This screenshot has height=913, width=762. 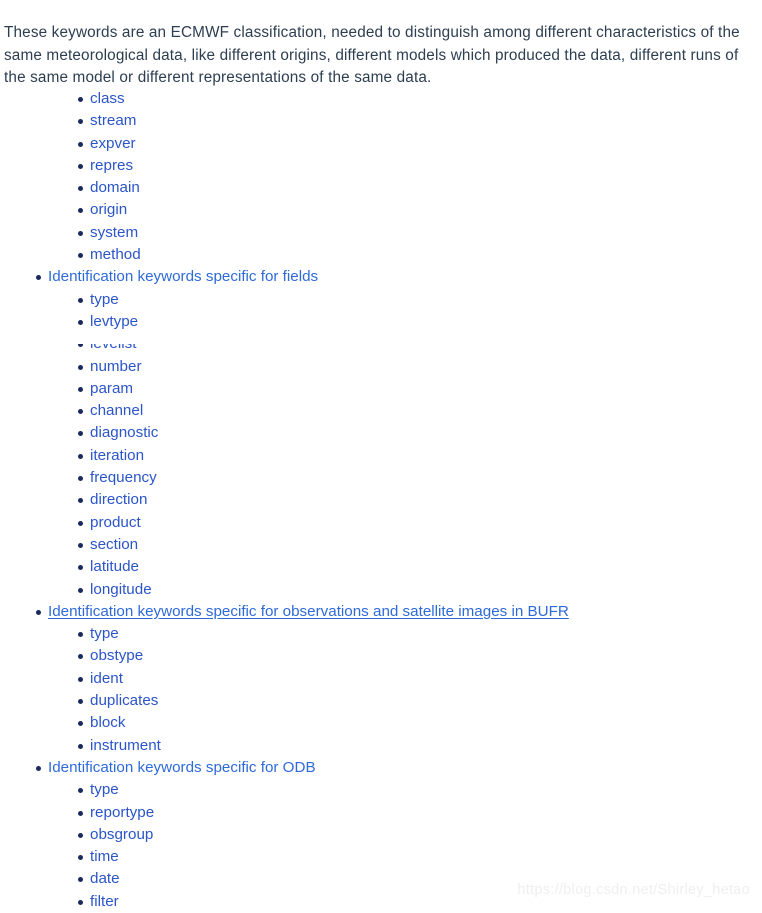 What do you see at coordinates (113, 144) in the screenshot?
I see `keyword-link: expver` at bounding box center [113, 144].